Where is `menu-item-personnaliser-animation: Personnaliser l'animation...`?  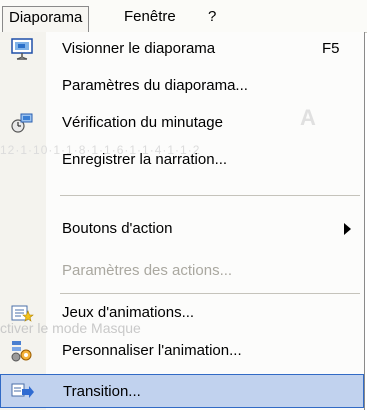 menu-item-personnaliser-animation: Personnaliser l'animation... is located at coordinates (182, 351).